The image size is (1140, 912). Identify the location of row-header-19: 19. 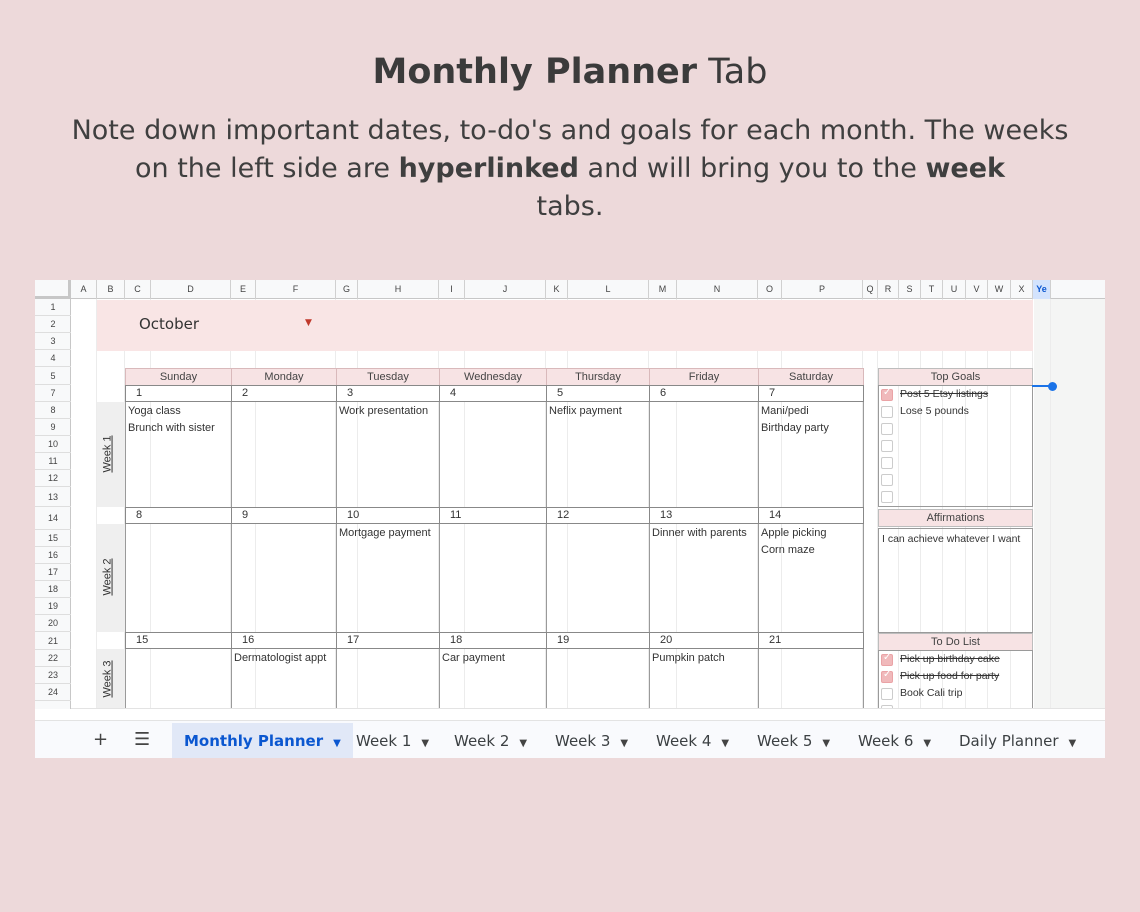
(53, 606).